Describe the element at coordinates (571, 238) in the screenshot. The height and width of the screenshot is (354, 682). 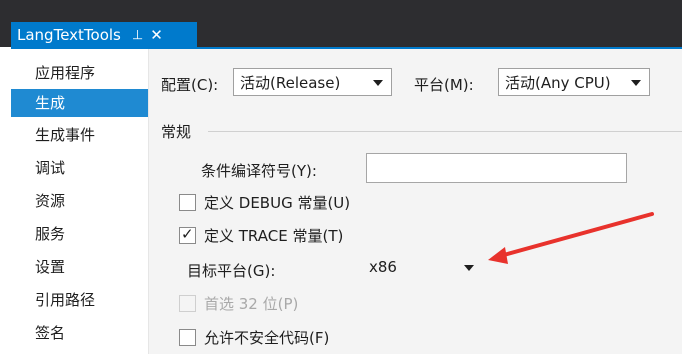
I see `annotation-arrow-icon` at that location.